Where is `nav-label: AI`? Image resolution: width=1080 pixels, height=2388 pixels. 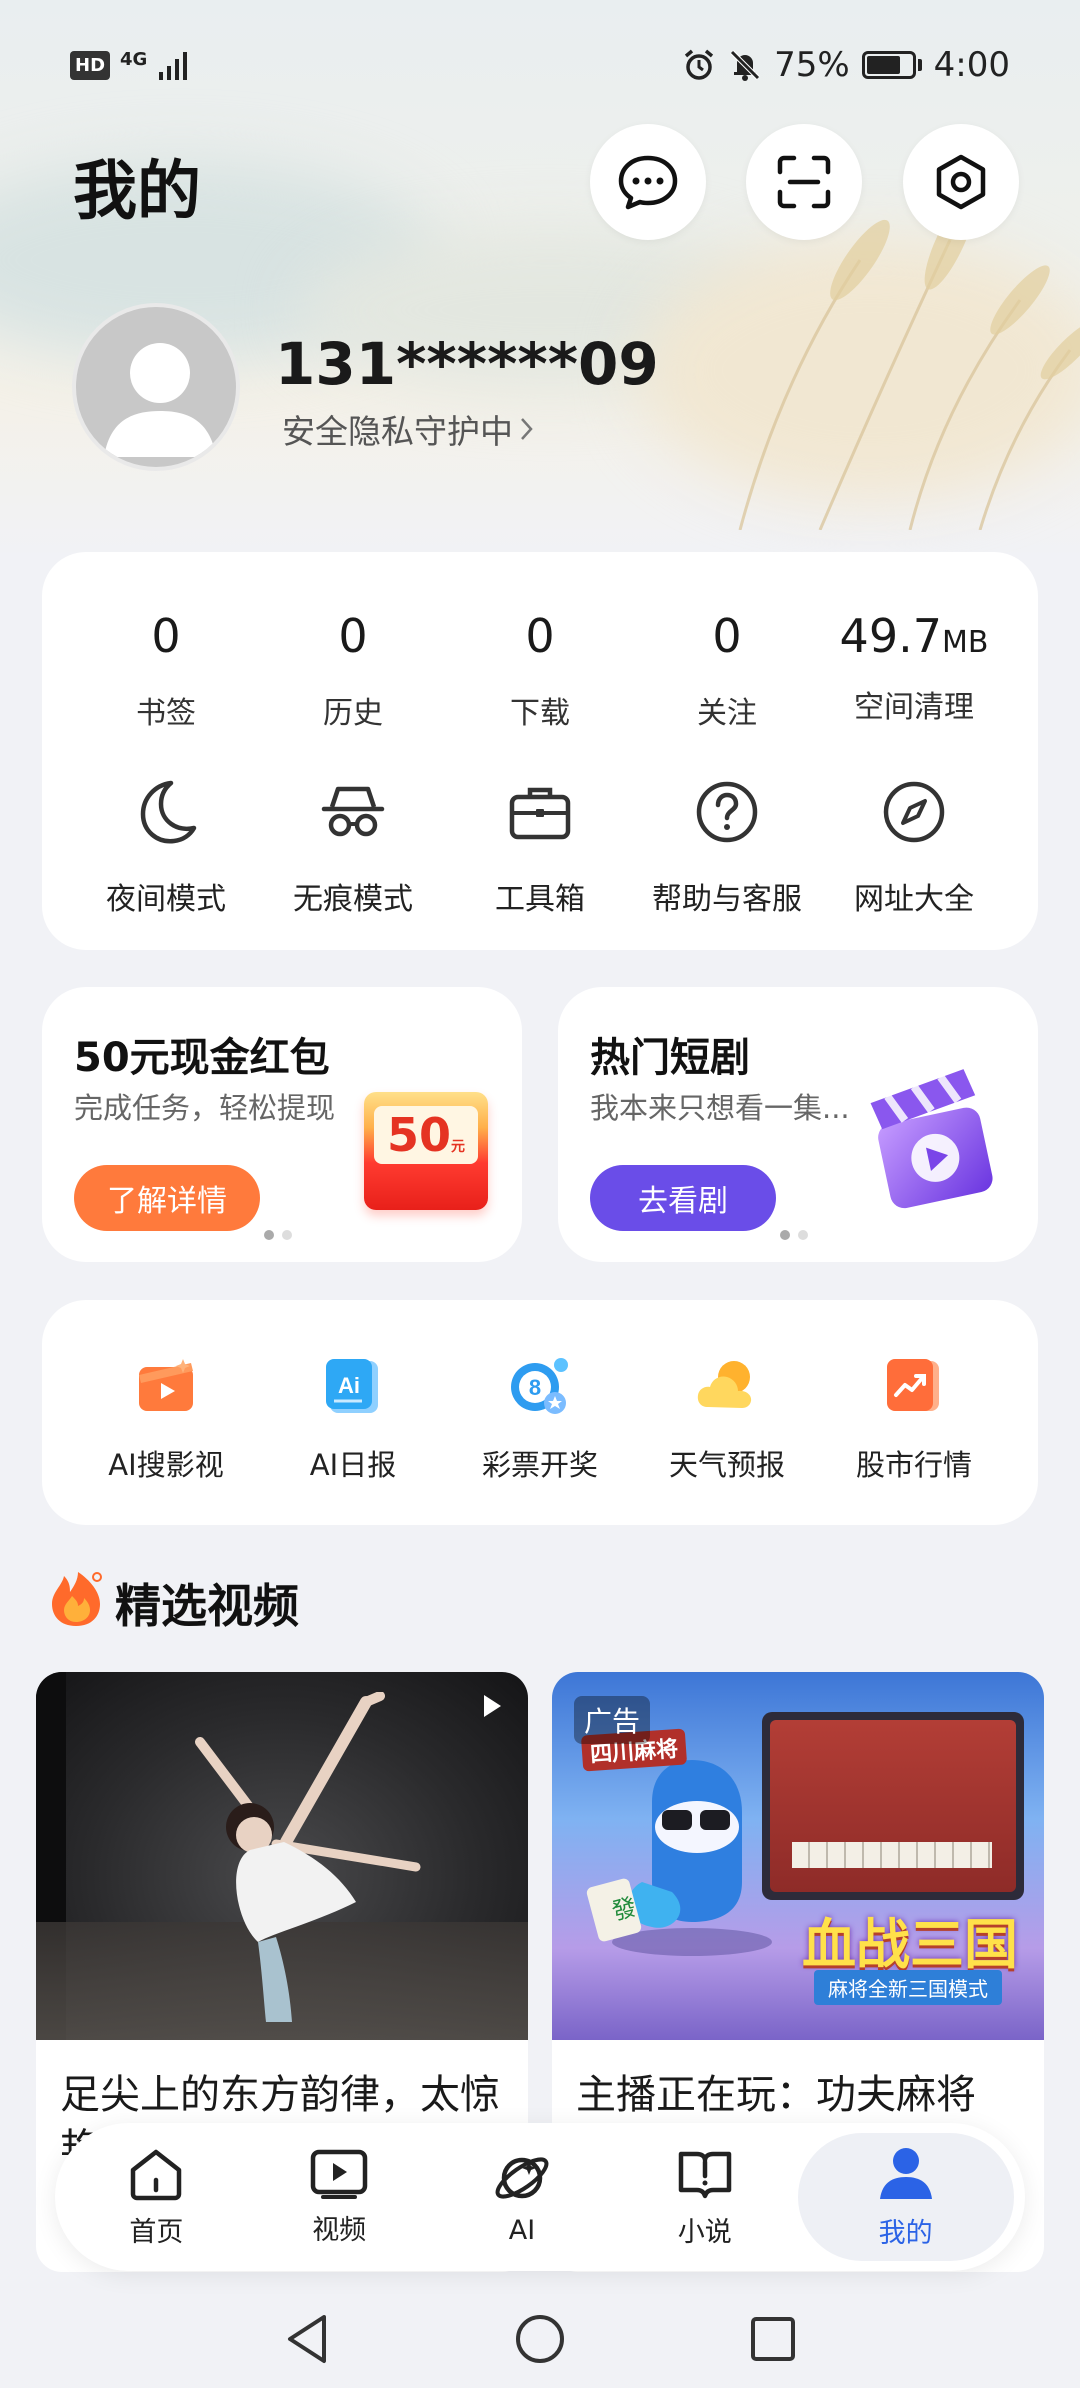 nav-label: AI is located at coordinates (522, 2230).